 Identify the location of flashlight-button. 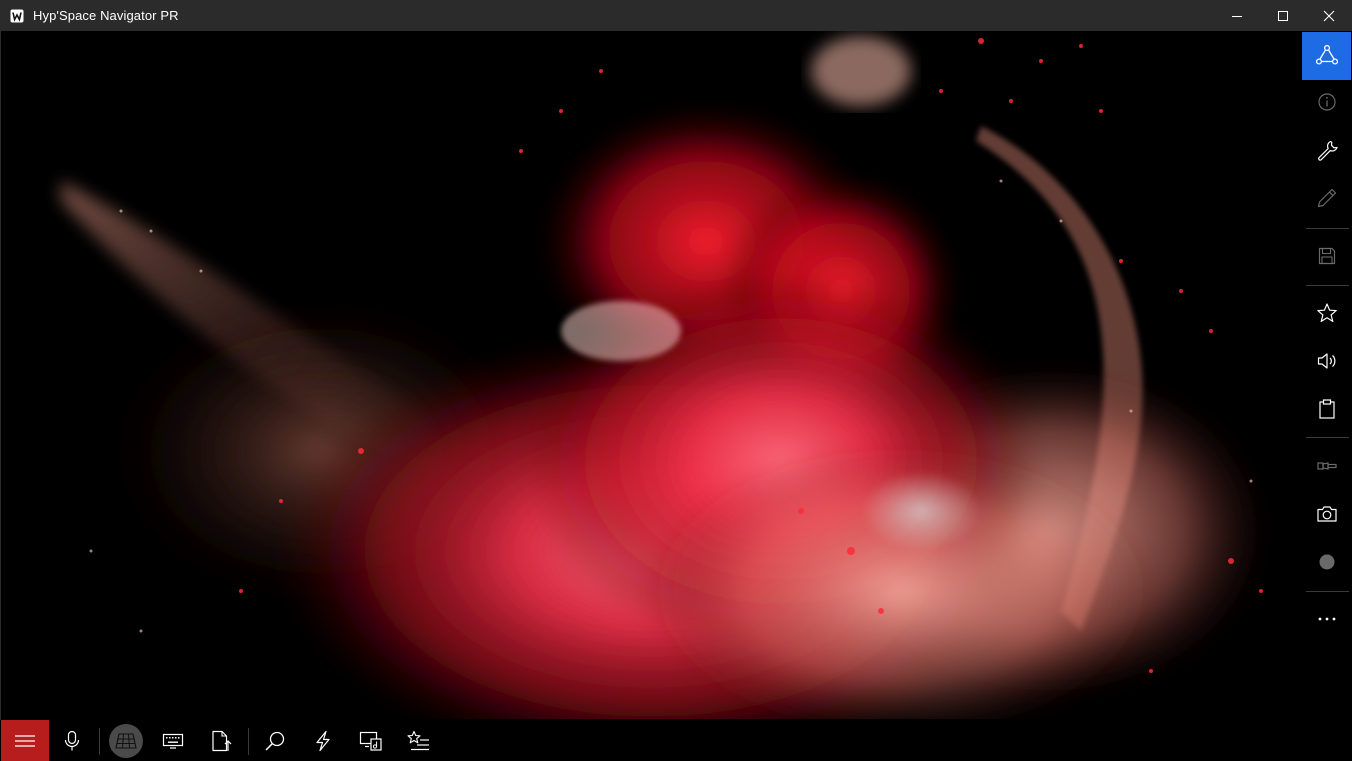
(1326, 466).